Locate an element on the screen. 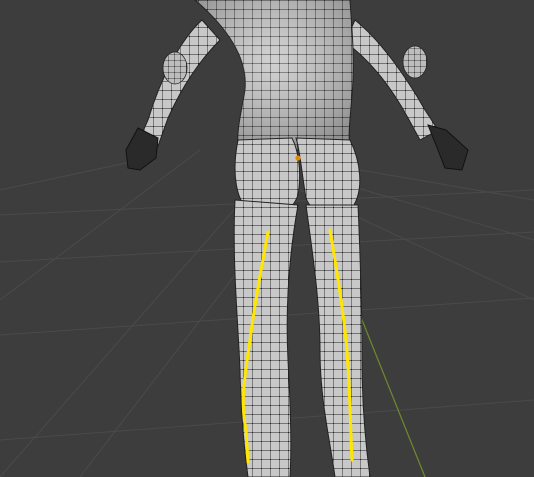 This screenshot has width=534, height=477. object-origin is located at coordinates (298, 158).